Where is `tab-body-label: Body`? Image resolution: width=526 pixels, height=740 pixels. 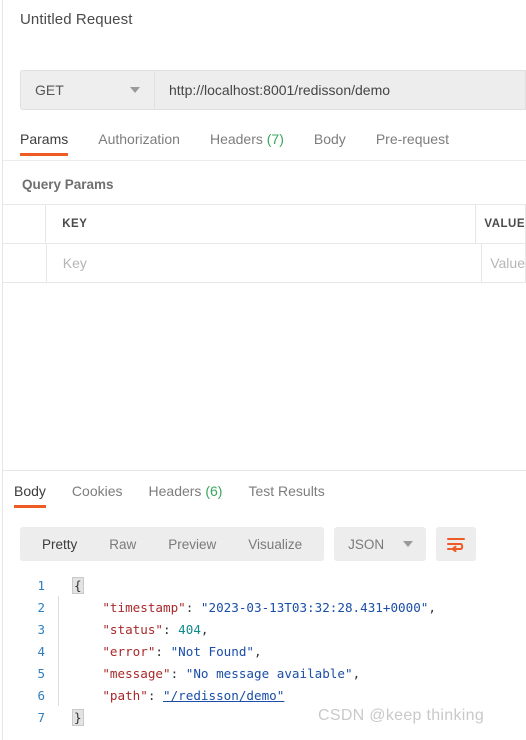
tab-body-label: Body is located at coordinates (329, 139).